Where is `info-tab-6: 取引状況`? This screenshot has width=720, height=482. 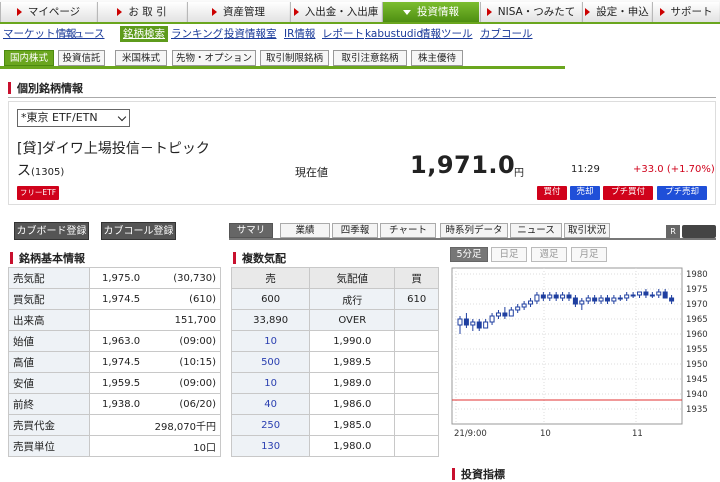 info-tab-6: 取引状況 is located at coordinates (587, 230).